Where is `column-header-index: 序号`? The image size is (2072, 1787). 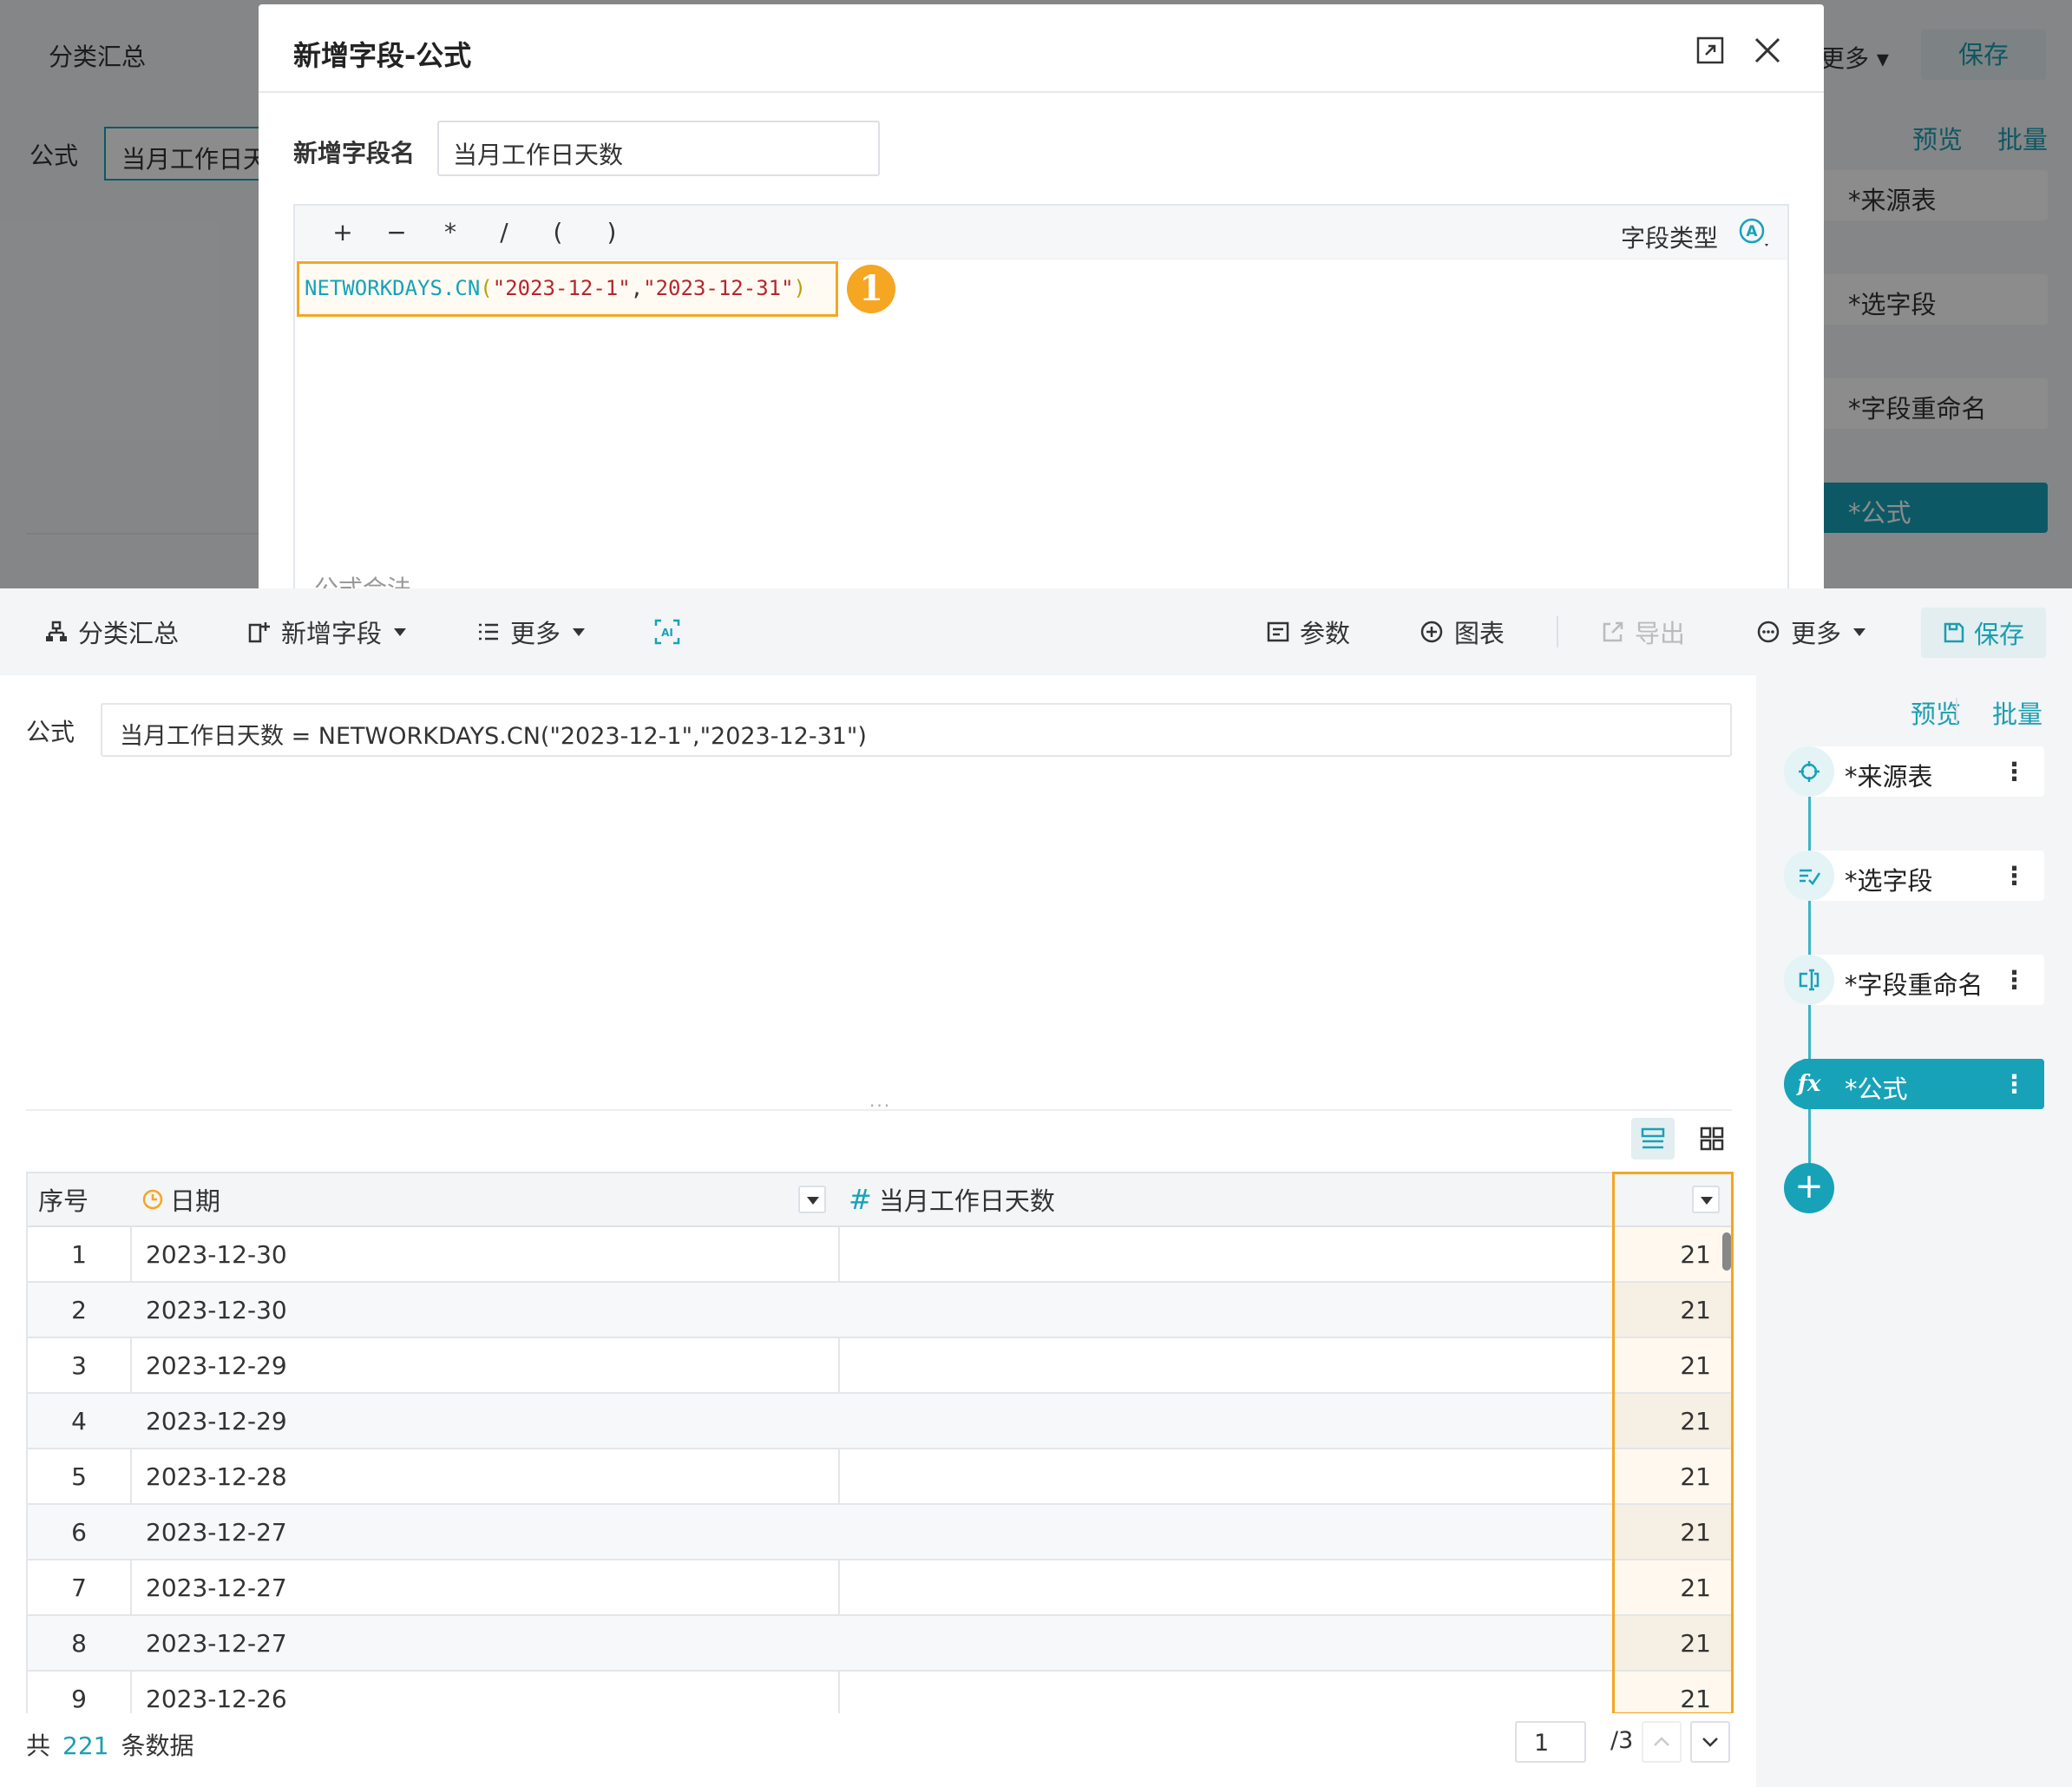
column-header-index: 序号 is located at coordinates (79, 1199).